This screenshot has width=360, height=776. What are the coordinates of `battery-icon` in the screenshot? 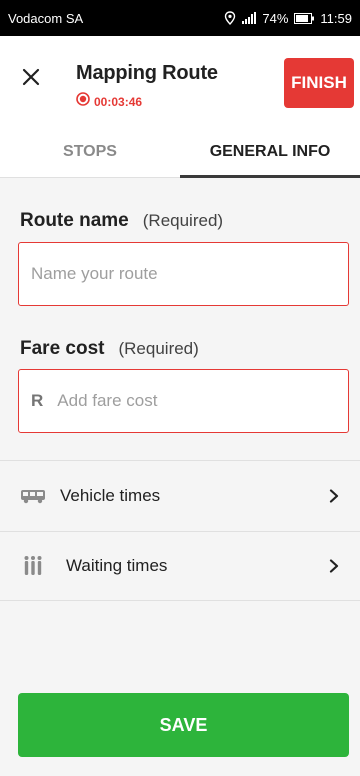 It's located at (304, 18).